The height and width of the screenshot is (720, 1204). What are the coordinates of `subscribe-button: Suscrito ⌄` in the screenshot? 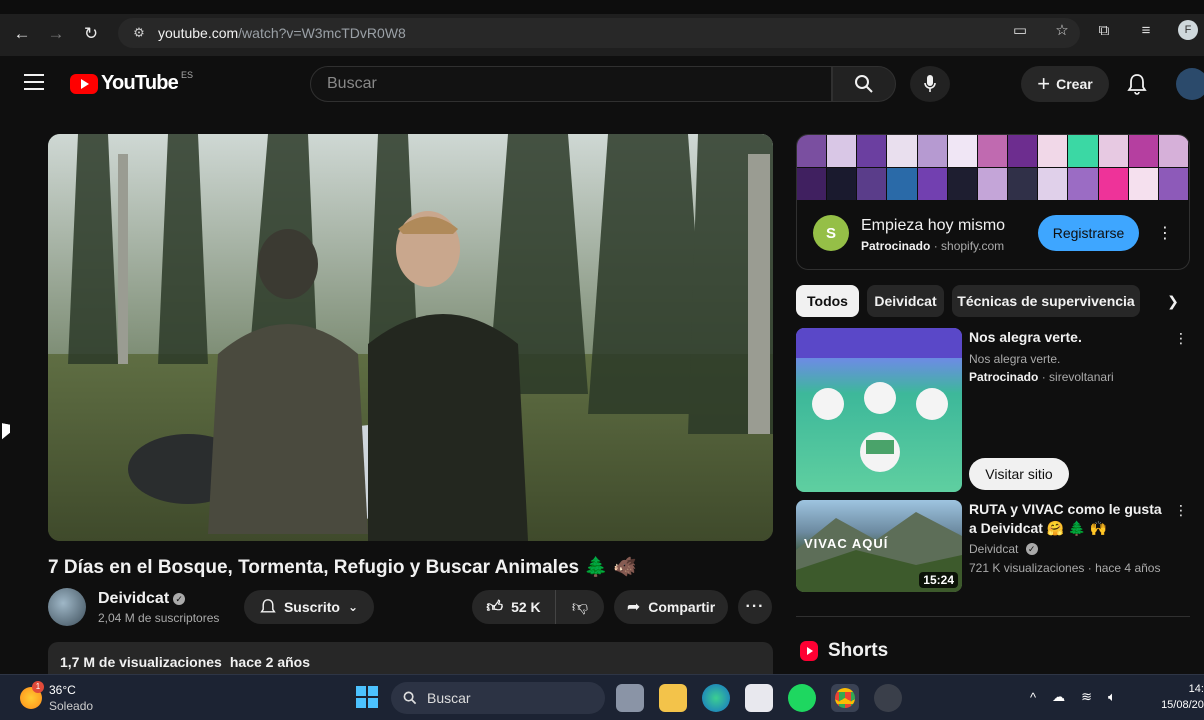 It's located at (309, 607).